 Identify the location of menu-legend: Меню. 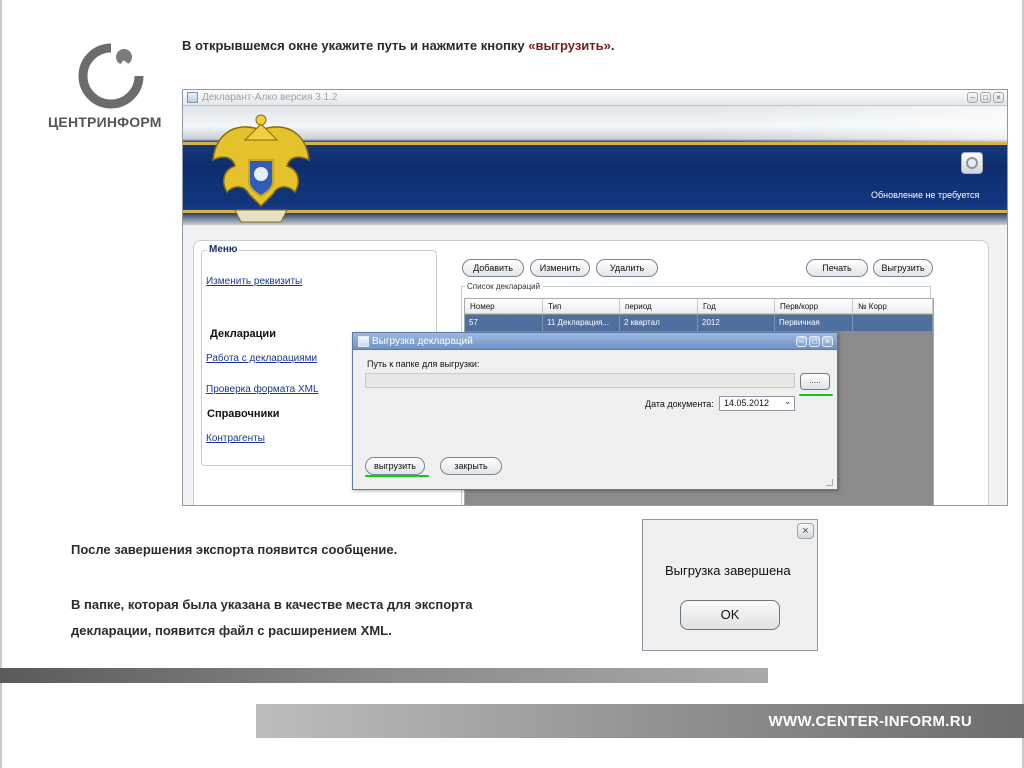
(223, 249).